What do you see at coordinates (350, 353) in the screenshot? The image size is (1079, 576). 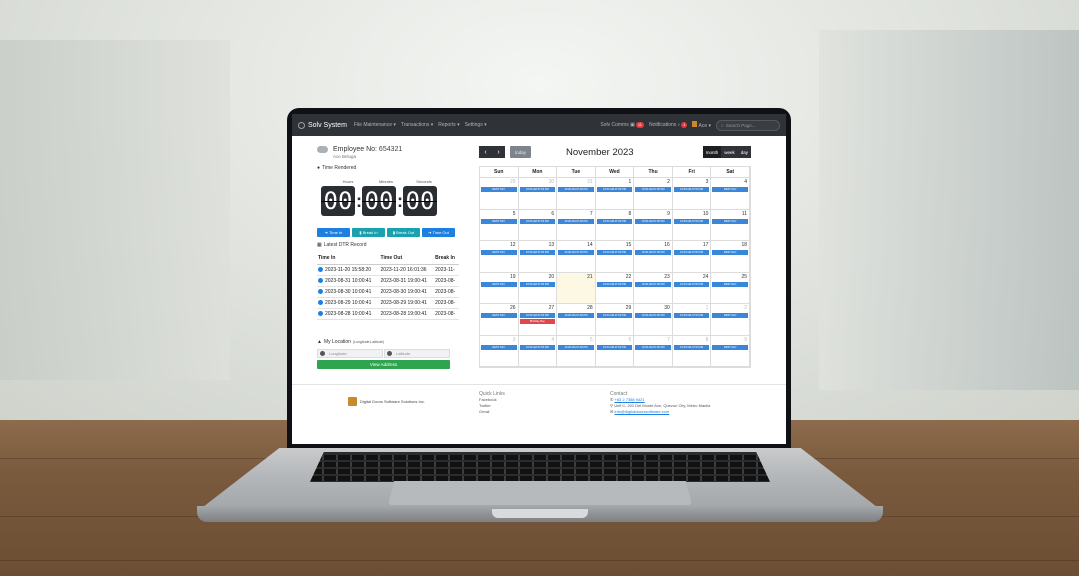 I see `longitude-field: Longitude` at bounding box center [350, 353].